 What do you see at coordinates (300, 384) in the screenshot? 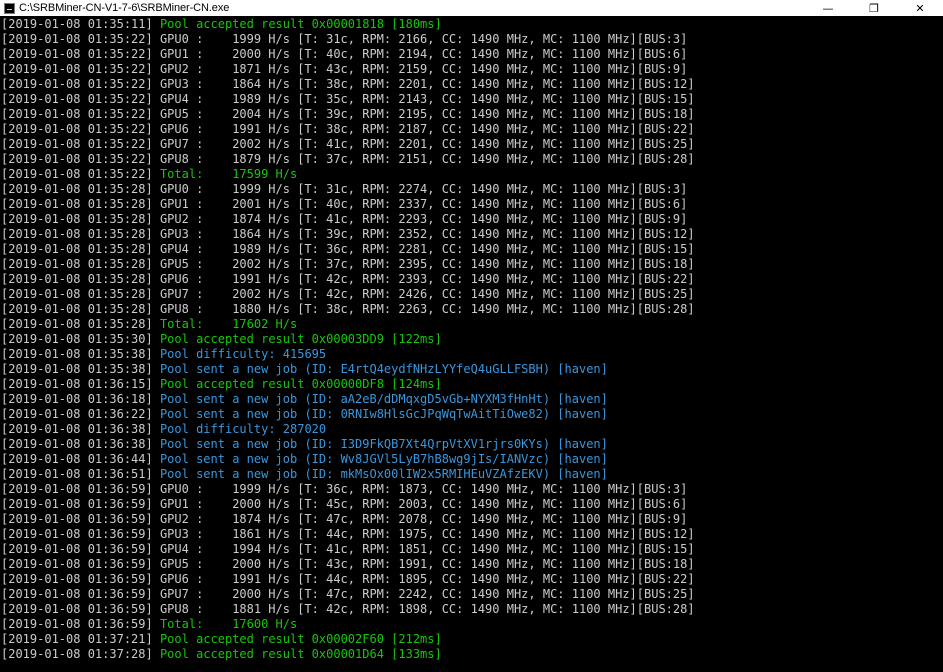
I see `log-message: Pool accepted result 0x00000DF8 [124ms]` at bounding box center [300, 384].